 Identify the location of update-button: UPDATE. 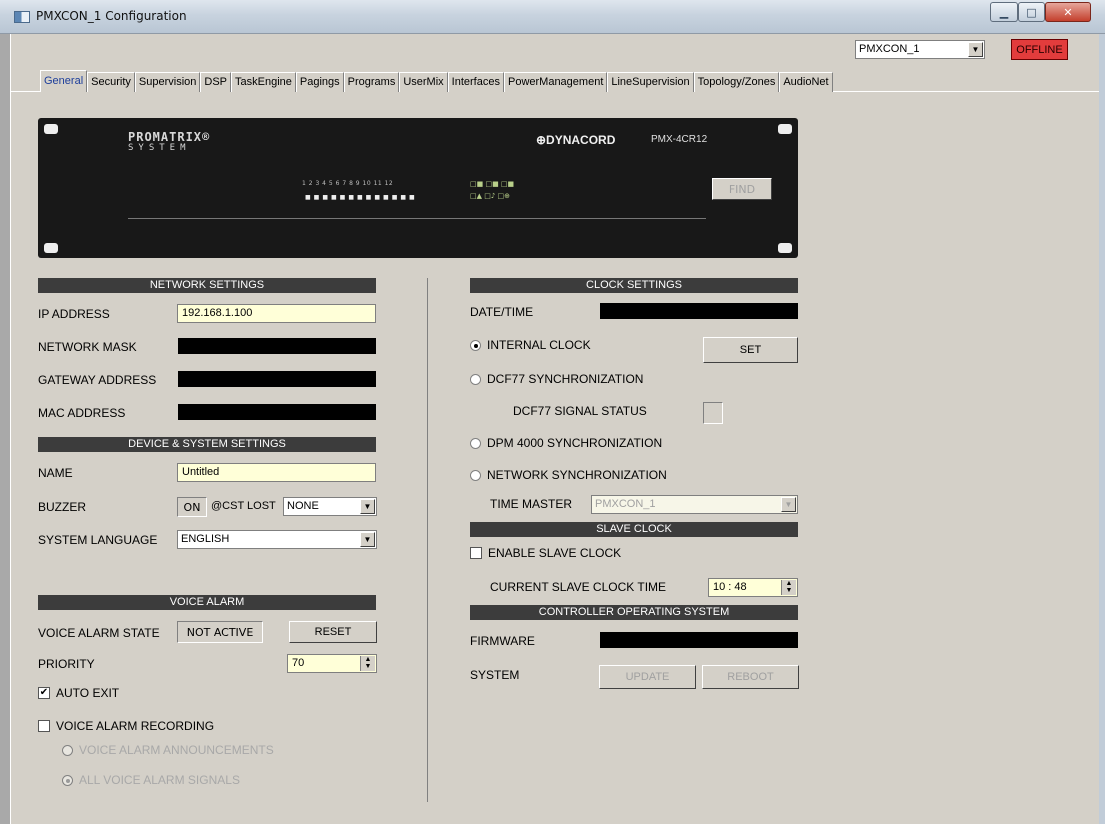
(647, 677).